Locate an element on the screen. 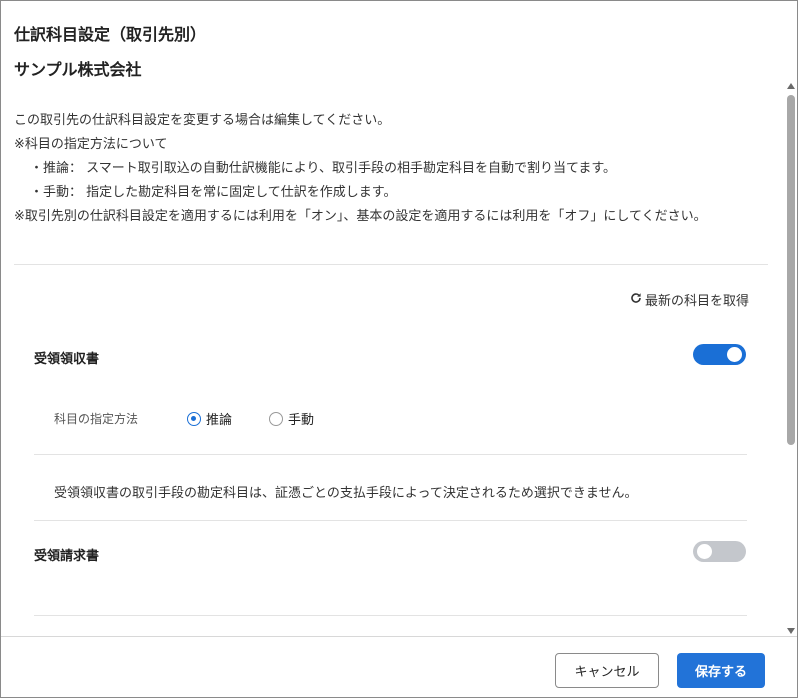  scrollbar-thumb is located at coordinates (791, 270).